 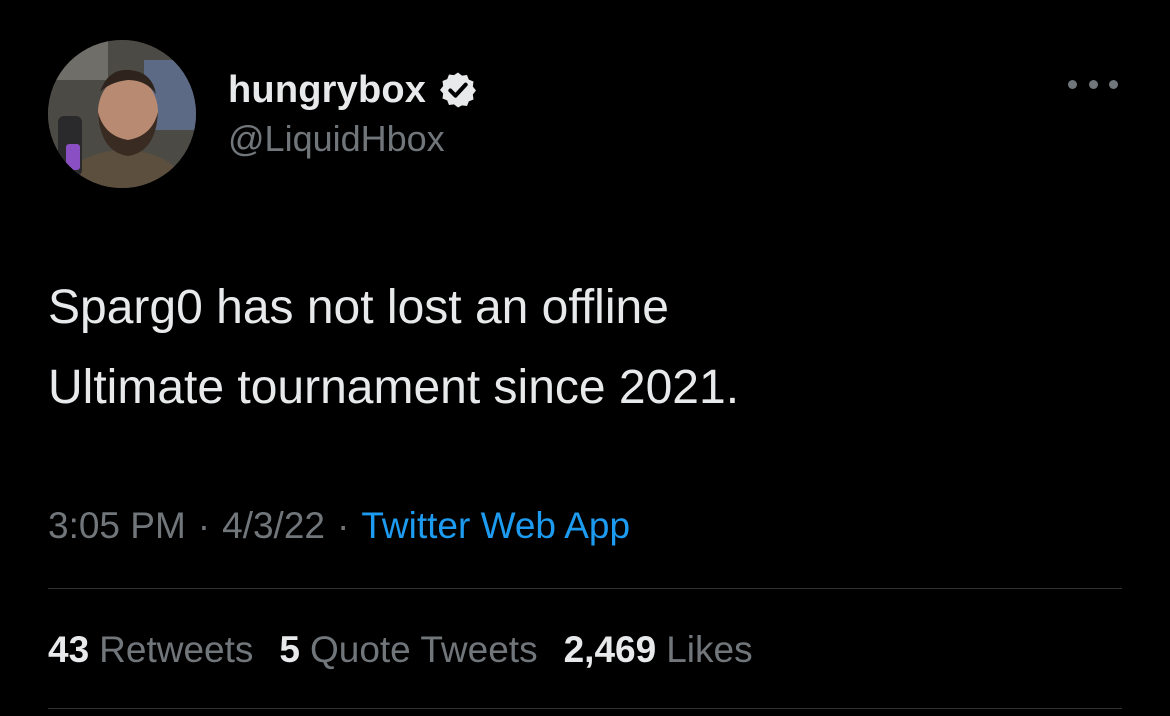 I want to click on avatar-photo, so click(x=122, y=114).